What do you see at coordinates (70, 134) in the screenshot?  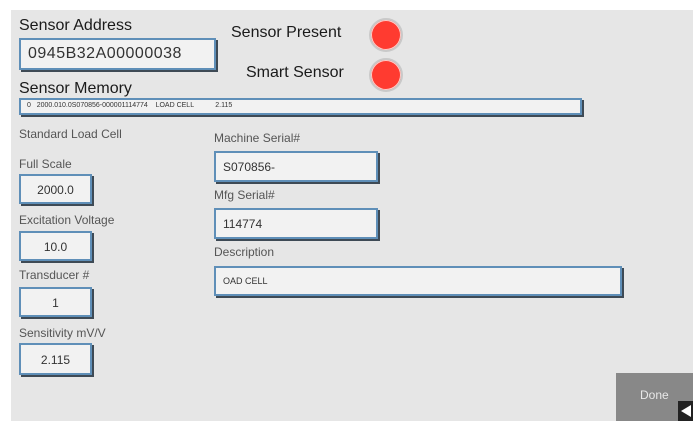 I see `load-cell-type-label: Standard Load Cell` at bounding box center [70, 134].